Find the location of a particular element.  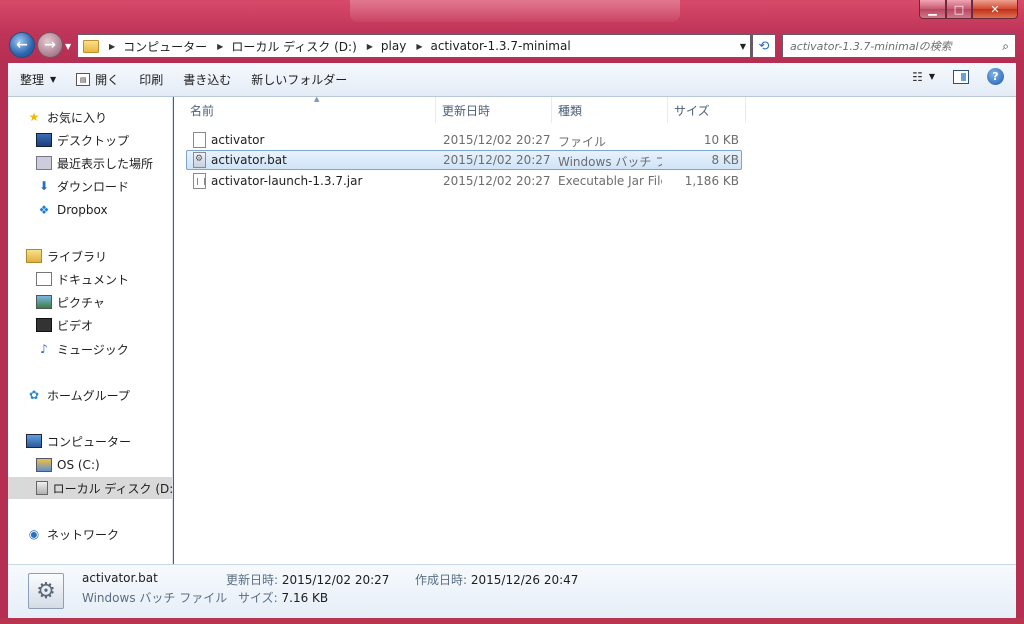

os-drive-icon is located at coordinates (44, 465).